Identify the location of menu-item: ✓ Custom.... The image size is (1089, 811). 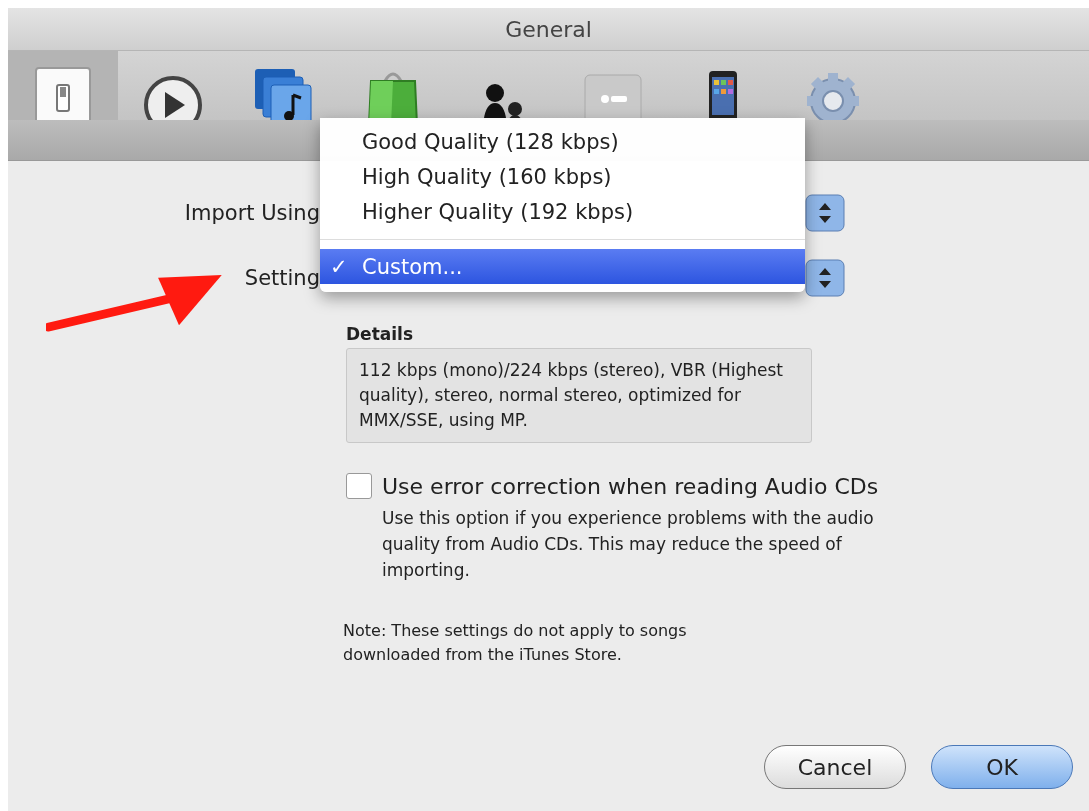
(562, 266).